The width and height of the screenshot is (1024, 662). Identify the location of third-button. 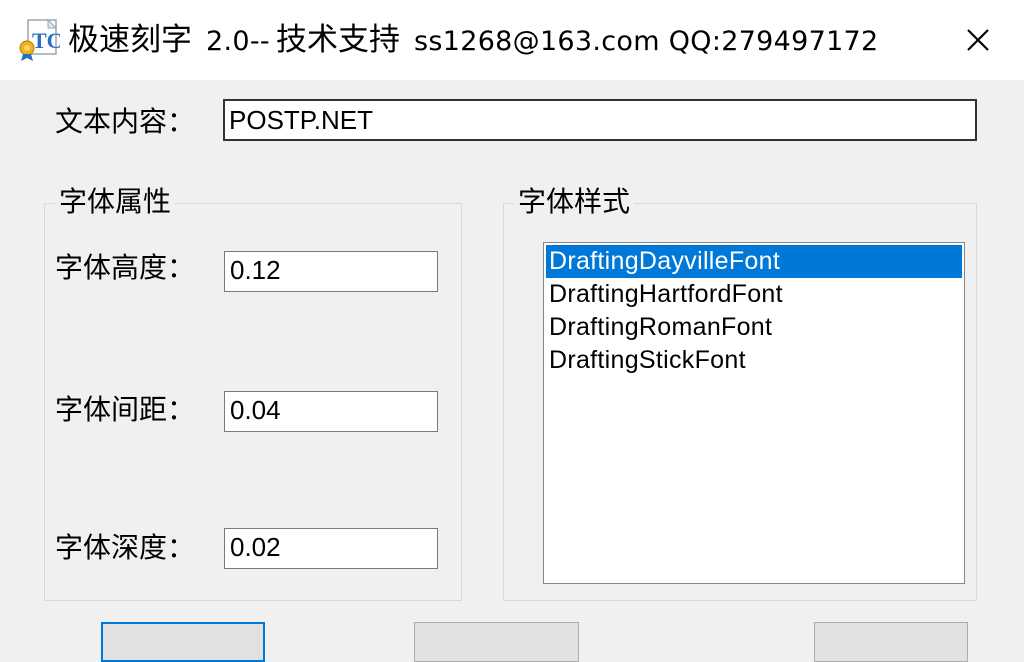
(891, 642).